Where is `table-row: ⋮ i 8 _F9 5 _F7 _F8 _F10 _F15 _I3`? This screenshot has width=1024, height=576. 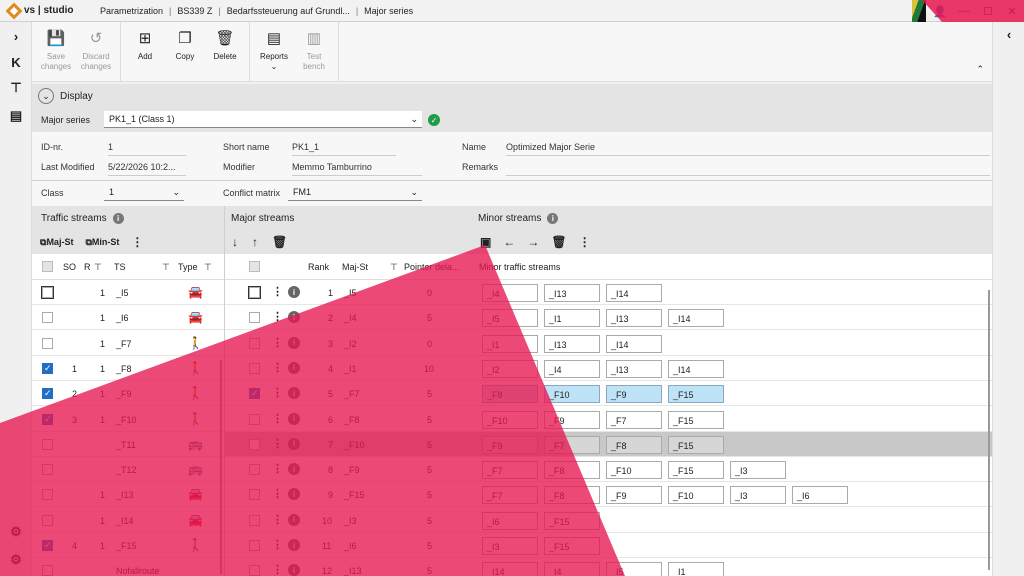 table-row: ⋮ i 8 _F9 5 _F7 _F8 _F10 _F15 _I3 is located at coordinates (608, 470).